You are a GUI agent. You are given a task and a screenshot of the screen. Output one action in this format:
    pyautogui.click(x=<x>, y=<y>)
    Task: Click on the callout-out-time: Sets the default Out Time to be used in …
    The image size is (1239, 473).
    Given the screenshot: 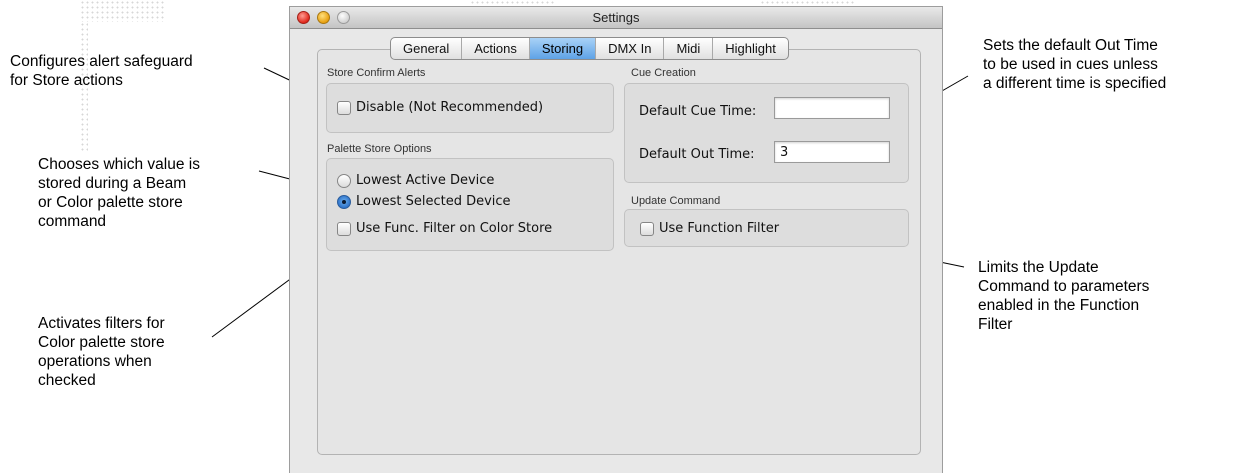 What is the action you would take?
    pyautogui.click(x=1074, y=64)
    